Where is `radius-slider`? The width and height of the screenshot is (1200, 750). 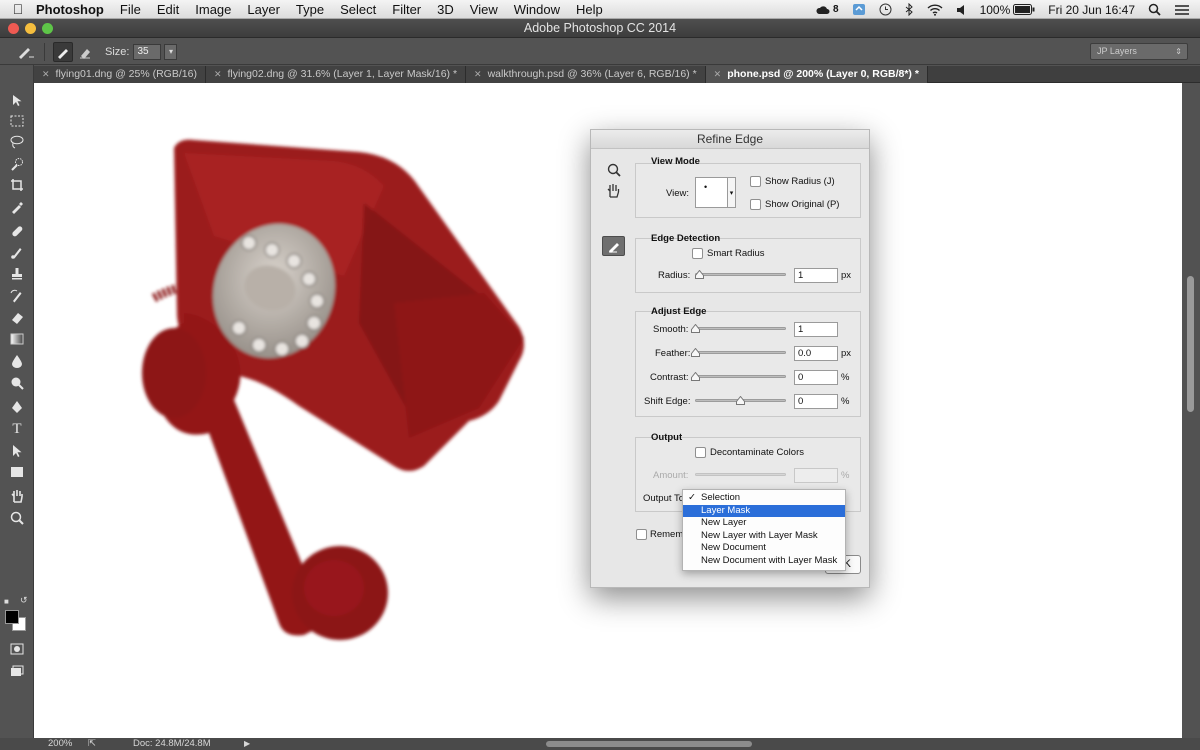
radius-slider is located at coordinates (740, 274).